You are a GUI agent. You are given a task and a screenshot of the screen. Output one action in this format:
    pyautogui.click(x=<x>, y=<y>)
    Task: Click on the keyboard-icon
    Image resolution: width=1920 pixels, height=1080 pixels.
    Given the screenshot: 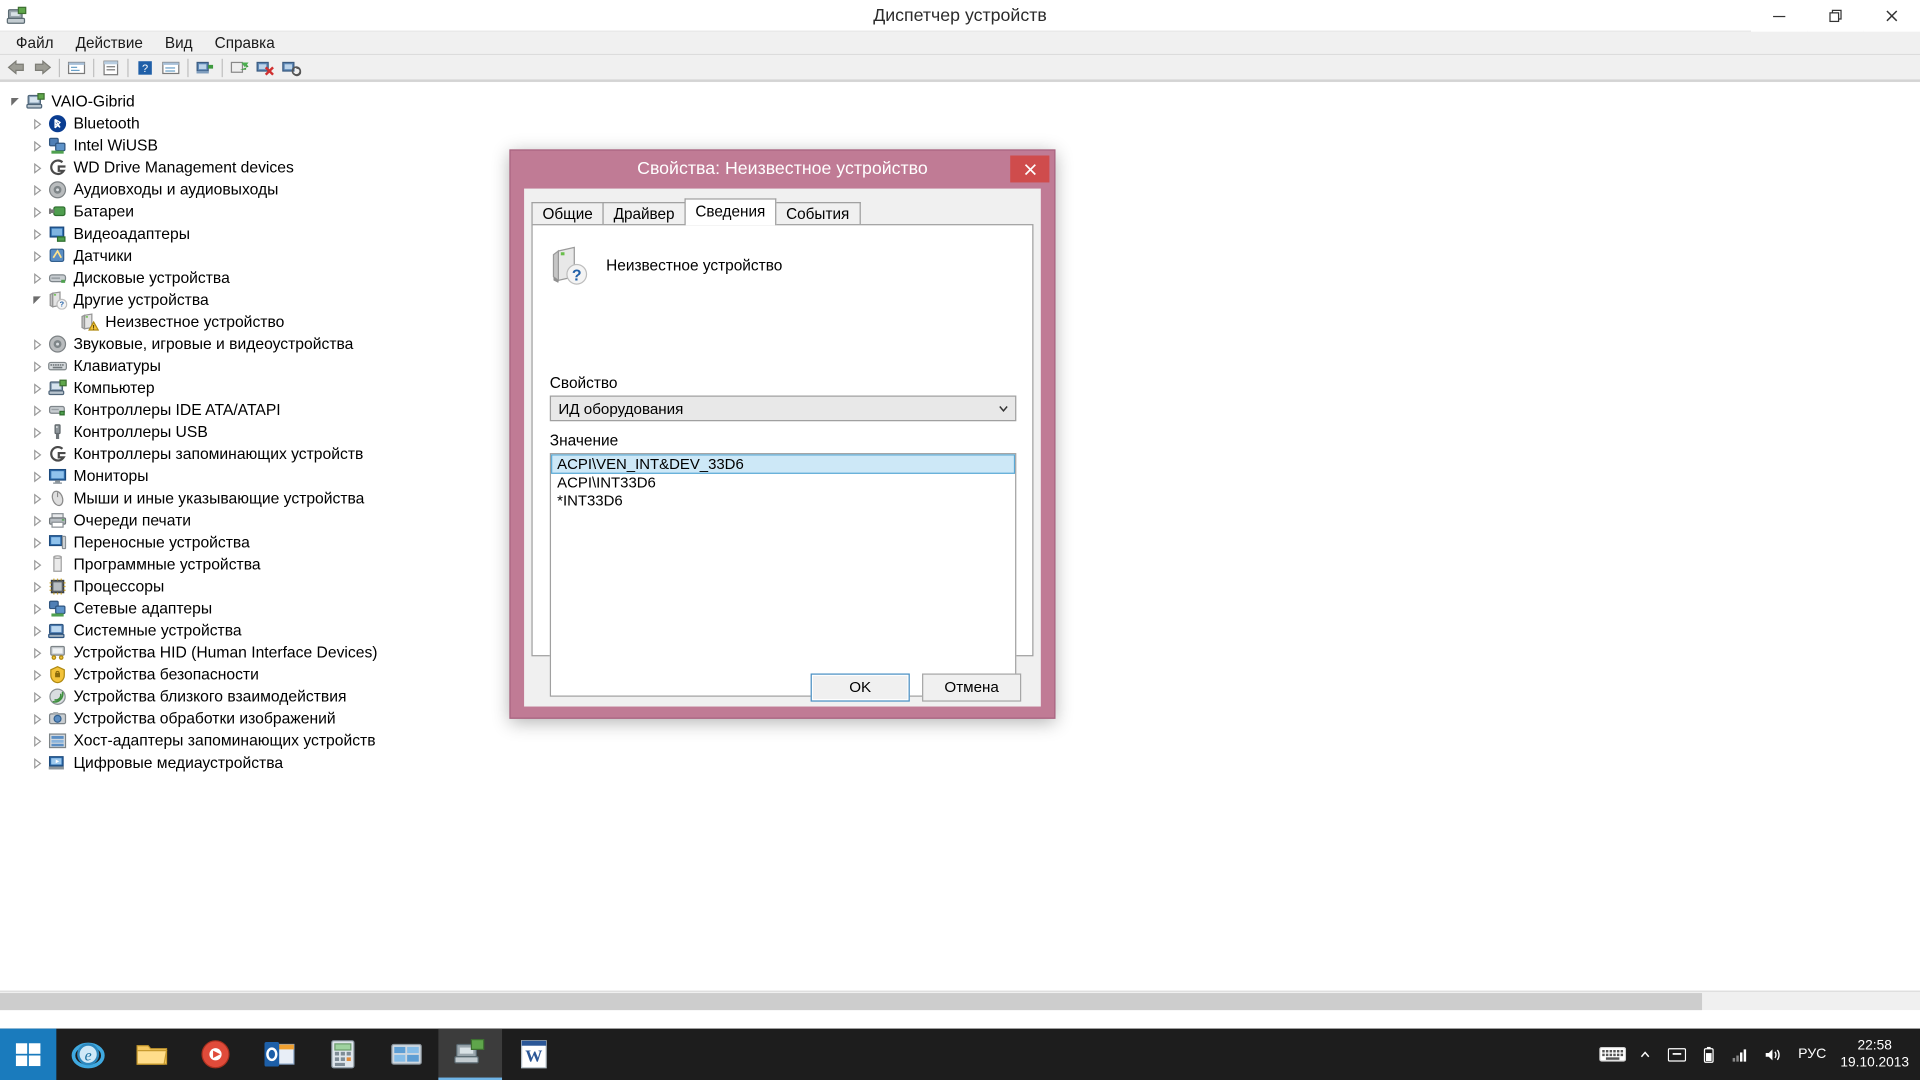 What is the action you would take?
    pyautogui.click(x=1613, y=1054)
    